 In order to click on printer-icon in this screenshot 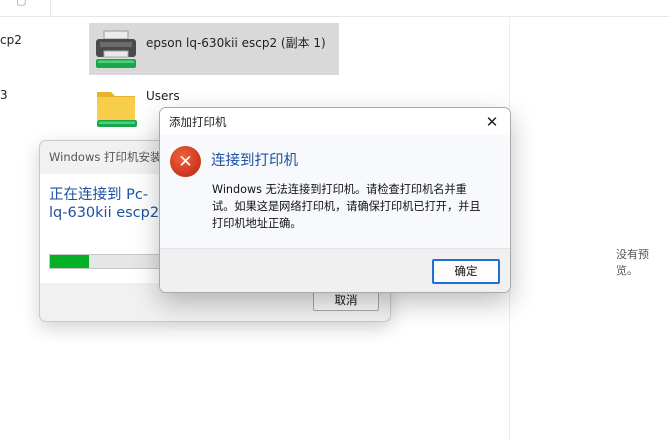, I will do `click(116, 49)`.